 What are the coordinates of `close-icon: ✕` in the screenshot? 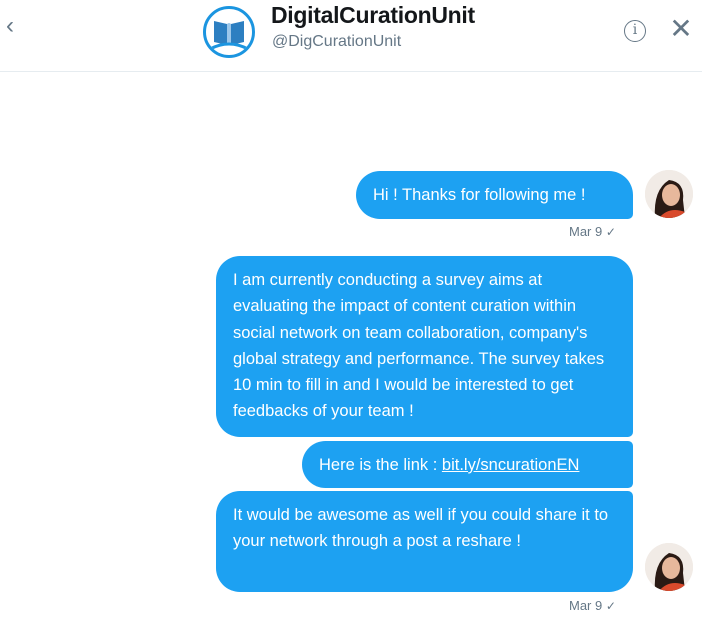 It's located at (681, 29).